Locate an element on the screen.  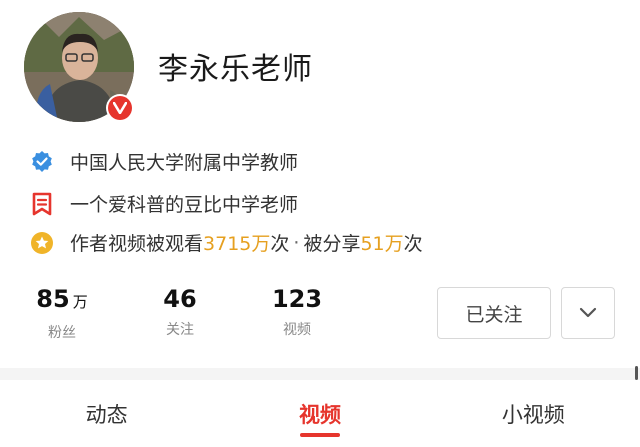
followed-button: 已关注 is located at coordinates (494, 313).